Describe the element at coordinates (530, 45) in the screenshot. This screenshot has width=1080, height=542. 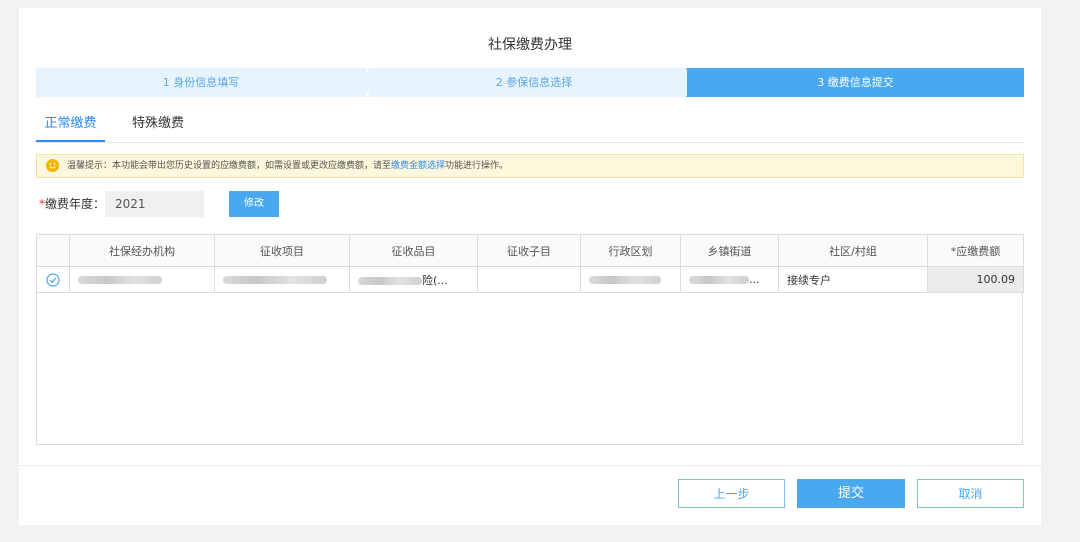
I see `page-title: 社保缴费办理` at that location.